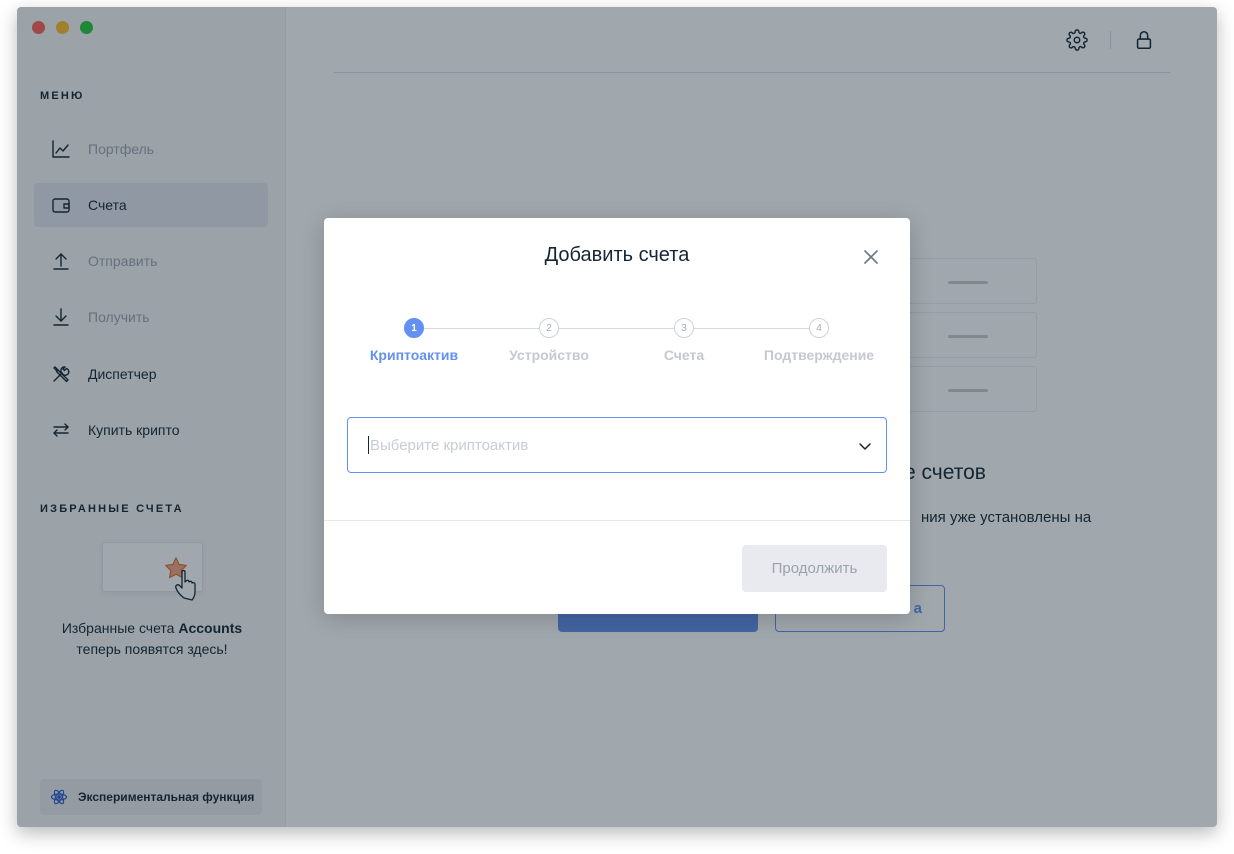  What do you see at coordinates (449, 445) in the screenshot?
I see `select-placeholder: Выберите криптоактив` at bounding box center [449, 445].